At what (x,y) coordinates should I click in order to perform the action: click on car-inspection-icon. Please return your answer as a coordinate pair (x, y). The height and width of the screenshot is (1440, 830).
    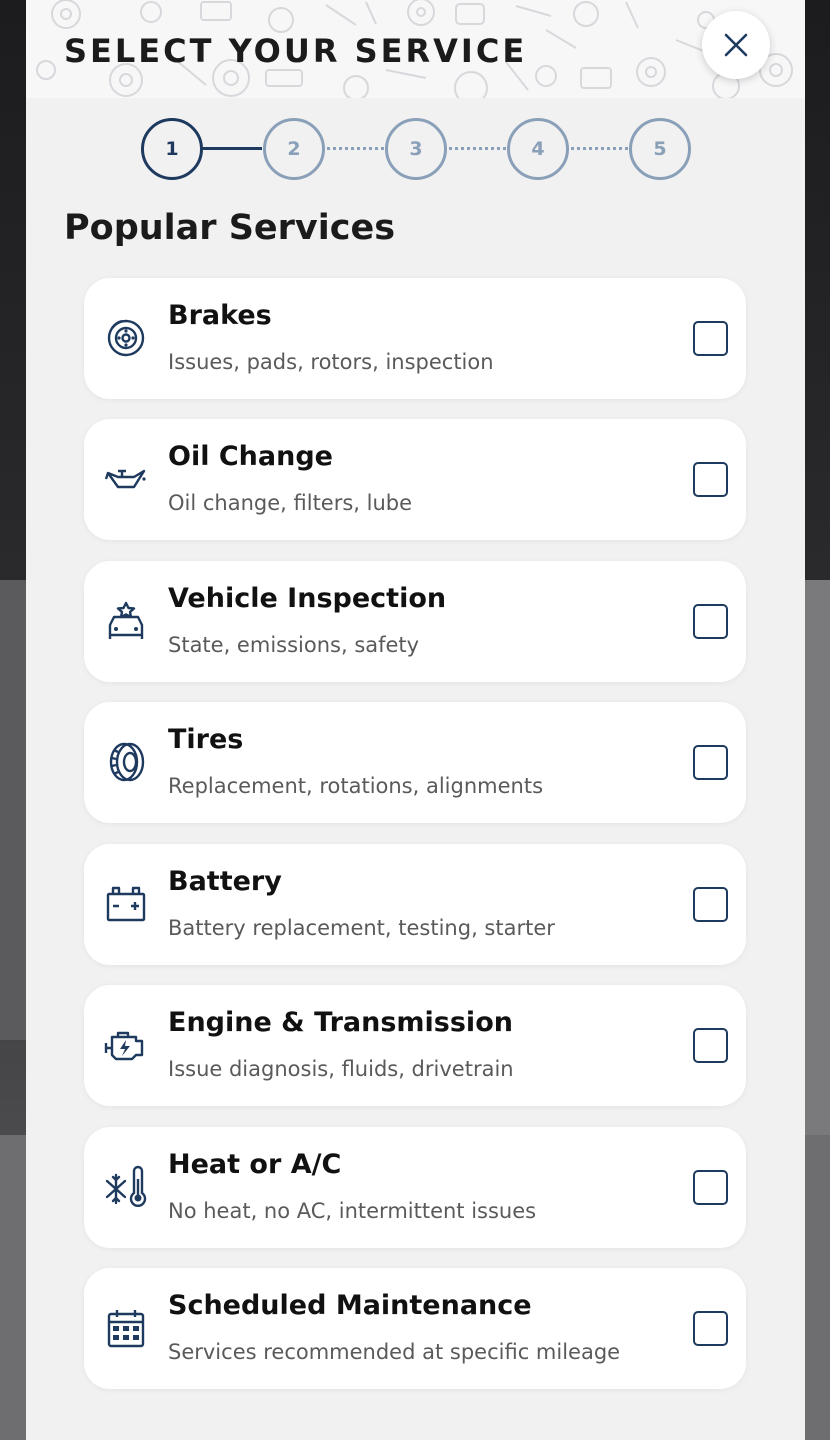
    Looking at the image, I should click on (126, 620).